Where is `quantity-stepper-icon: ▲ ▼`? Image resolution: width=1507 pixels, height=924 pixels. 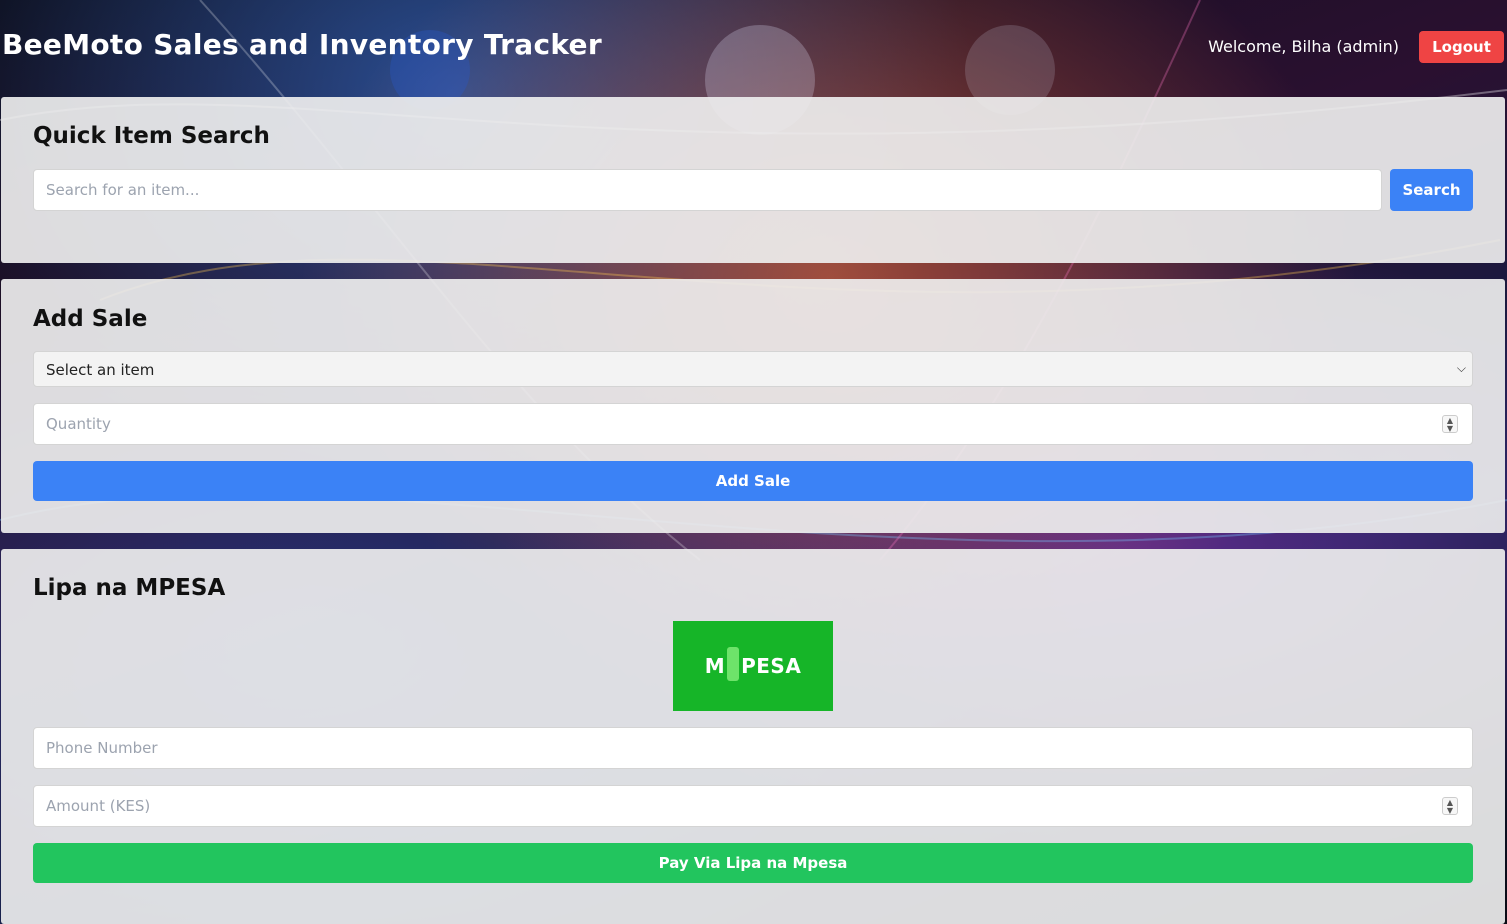
quantity-stepper-icon: ▲ ▼ is located at coordinates (1450, 424).